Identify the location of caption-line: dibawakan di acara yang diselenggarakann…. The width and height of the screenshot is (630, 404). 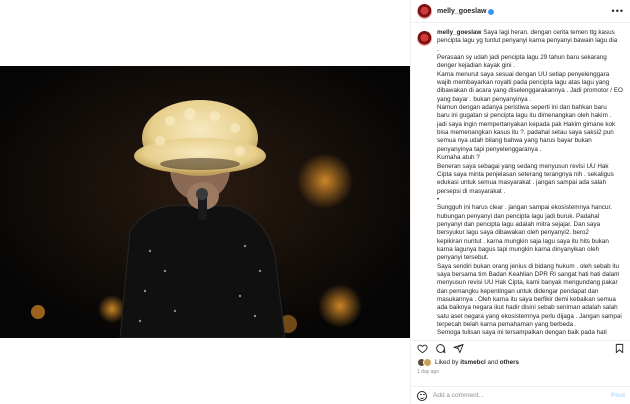
(530, 91).